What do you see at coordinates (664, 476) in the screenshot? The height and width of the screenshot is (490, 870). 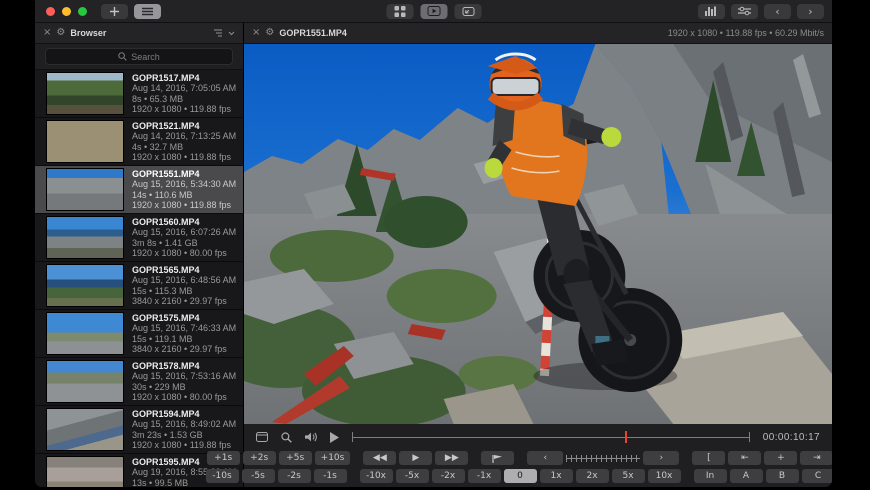 I see `speed-button-10x: 10x` at bounding box center [664, 476].